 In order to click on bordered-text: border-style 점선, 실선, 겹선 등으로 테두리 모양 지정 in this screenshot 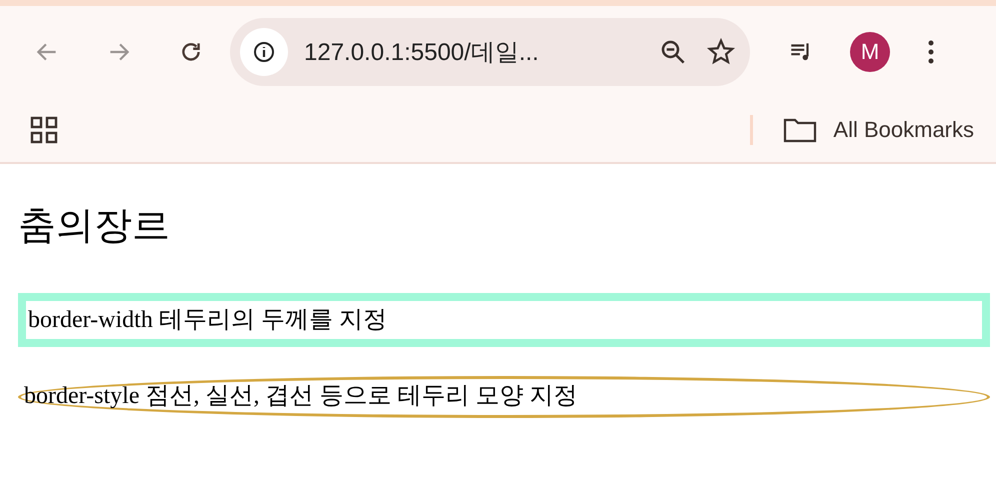, I will do `click(504, 397)`.